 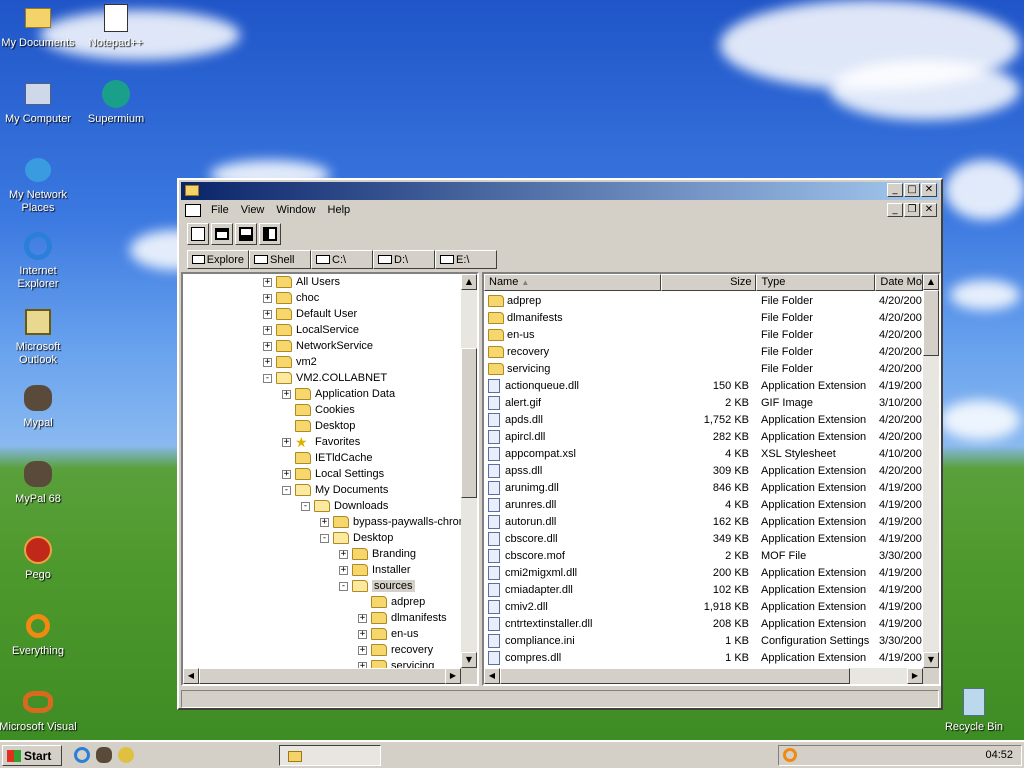 I want to click on minimize-button: _, so click(x=895, y=190).